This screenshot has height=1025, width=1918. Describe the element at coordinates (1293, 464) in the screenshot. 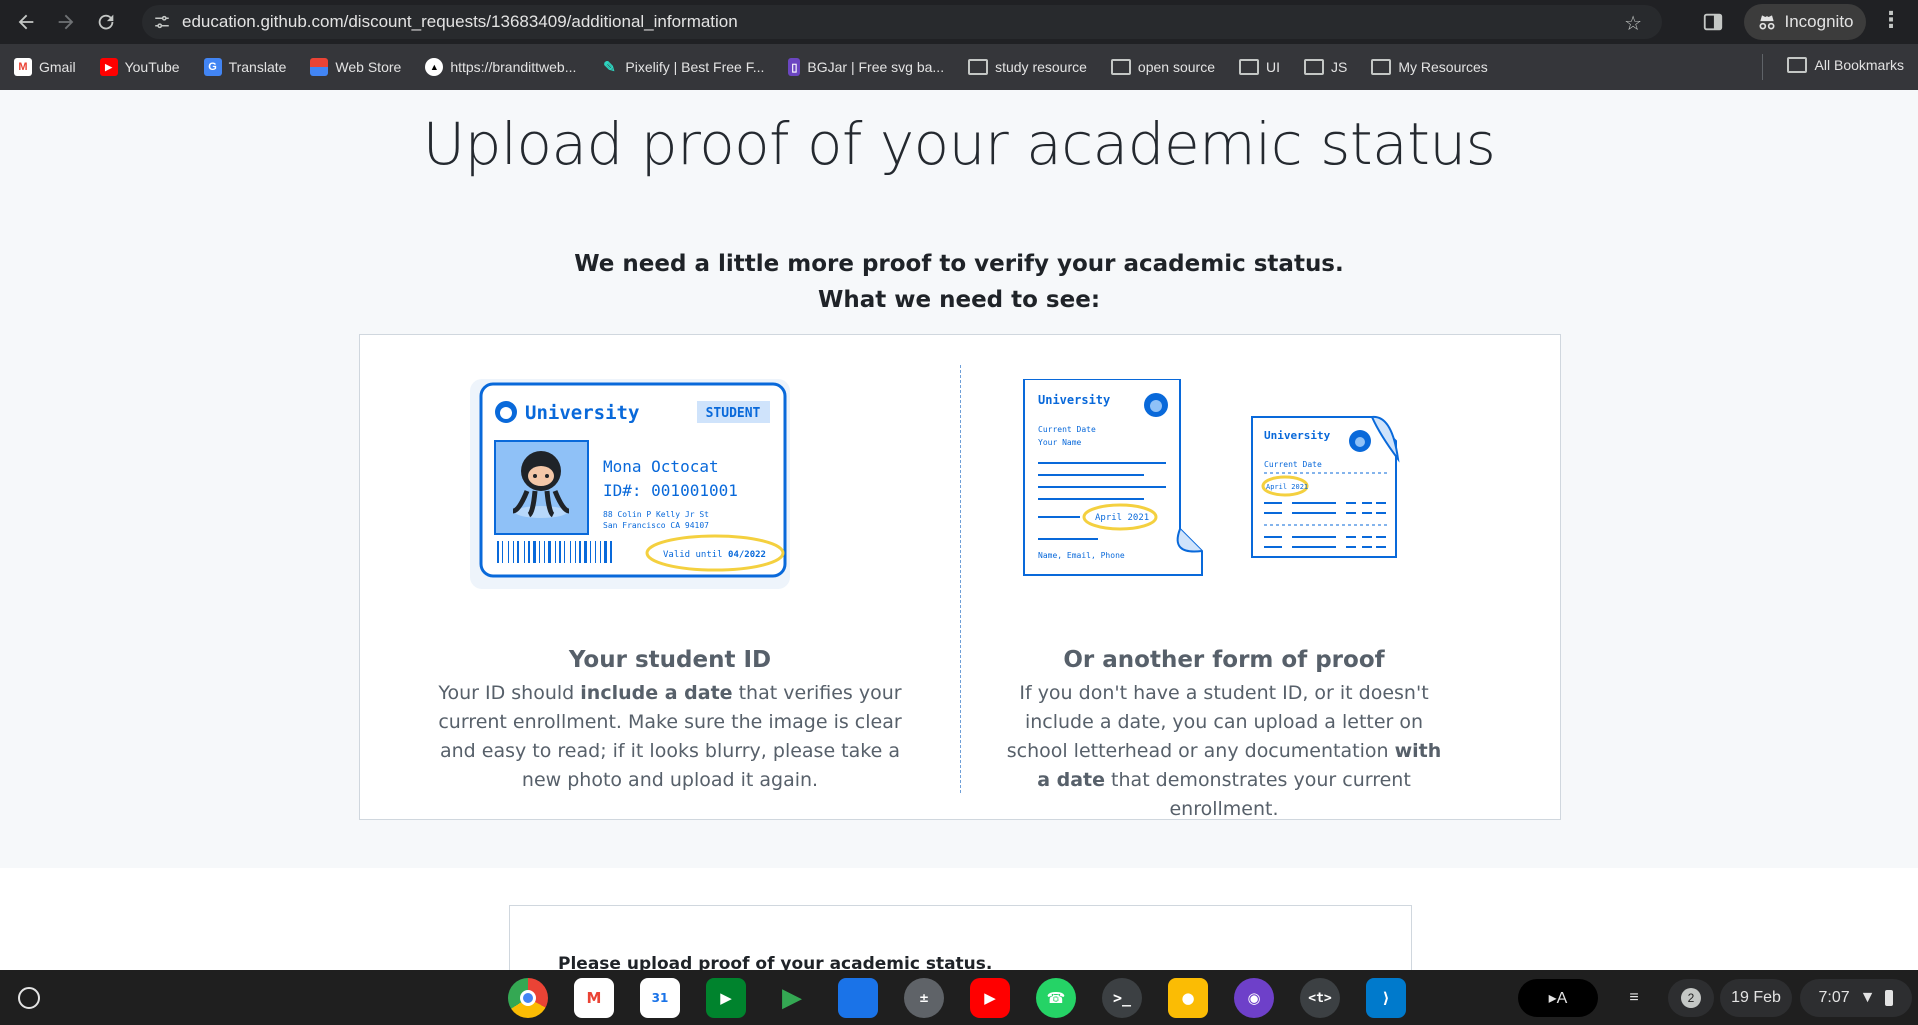

I see `letter-2-date-line: Current Date` at that location.